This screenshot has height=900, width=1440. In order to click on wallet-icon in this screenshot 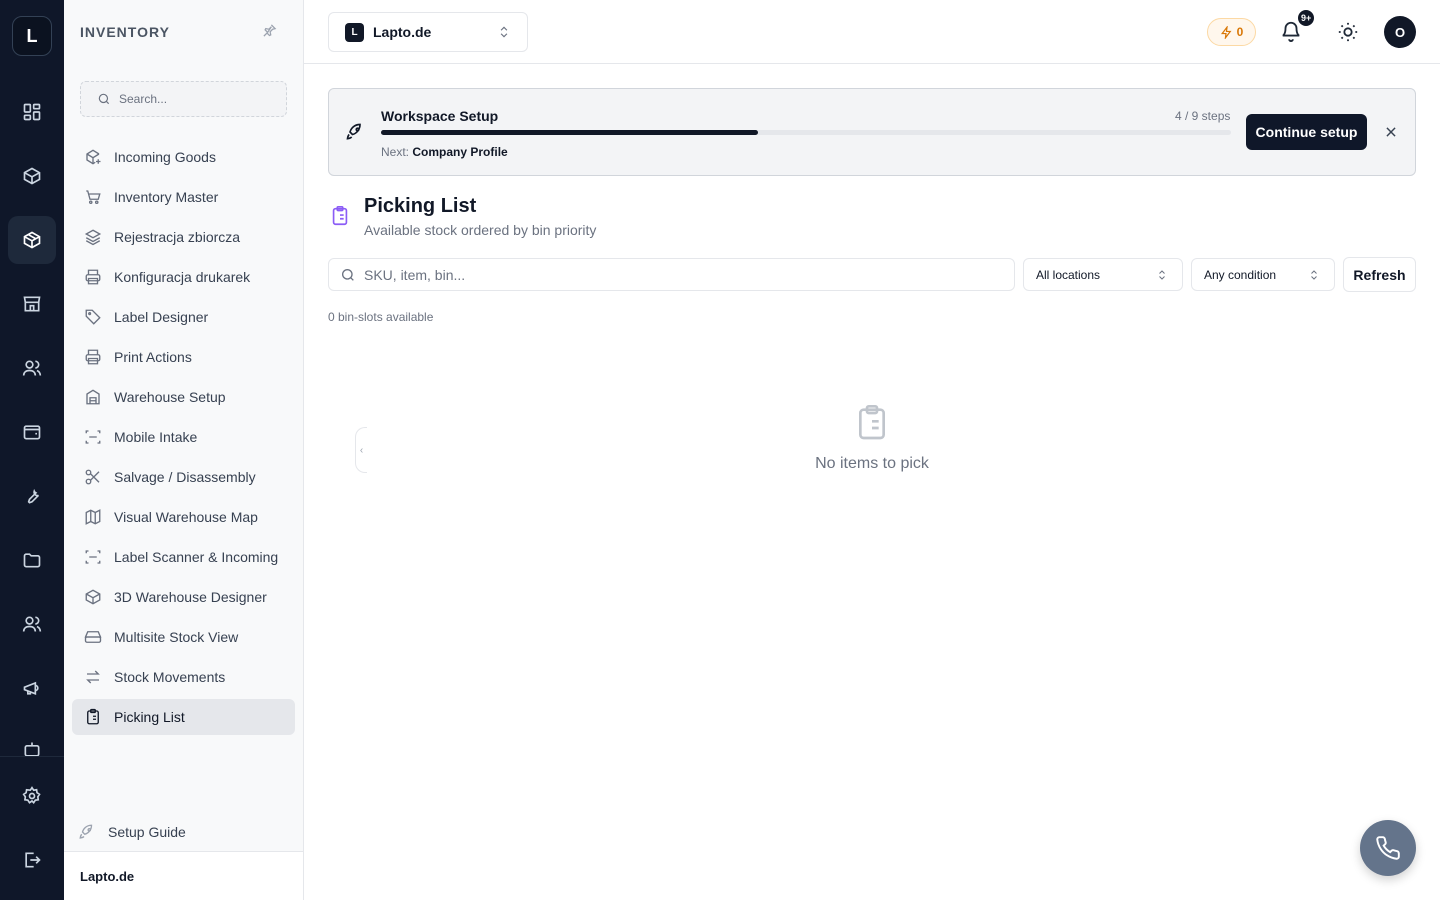, I will do `click(32, 432)`.